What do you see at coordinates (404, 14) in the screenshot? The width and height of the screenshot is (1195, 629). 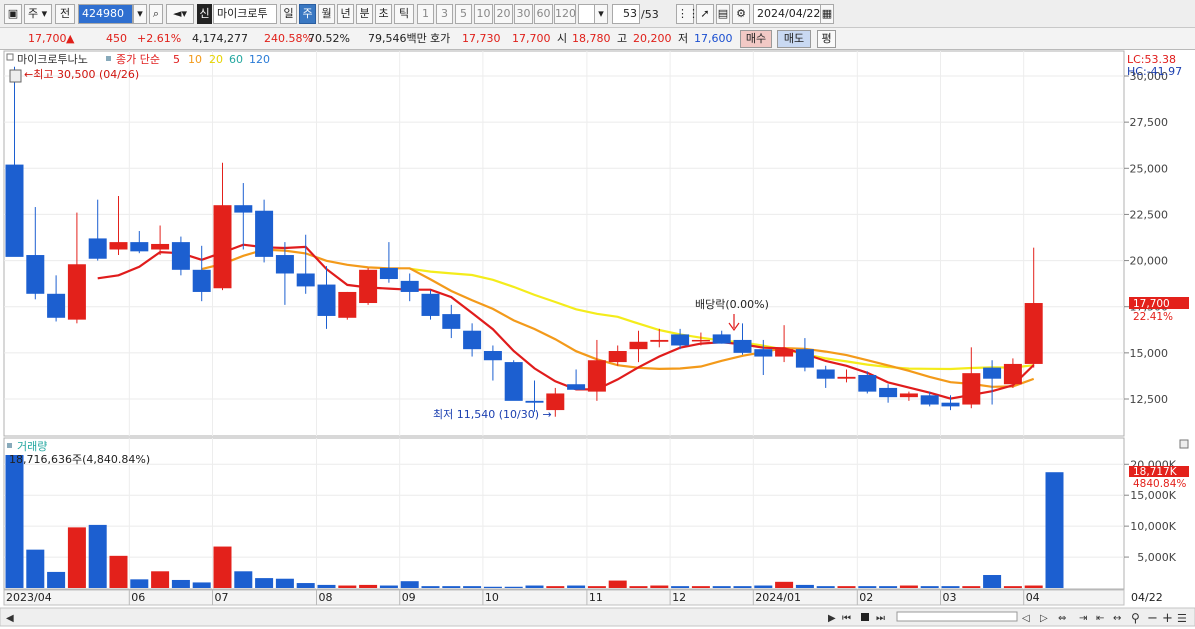 I see `tab-period-tick: 틱` at bounding box center [404, 14].